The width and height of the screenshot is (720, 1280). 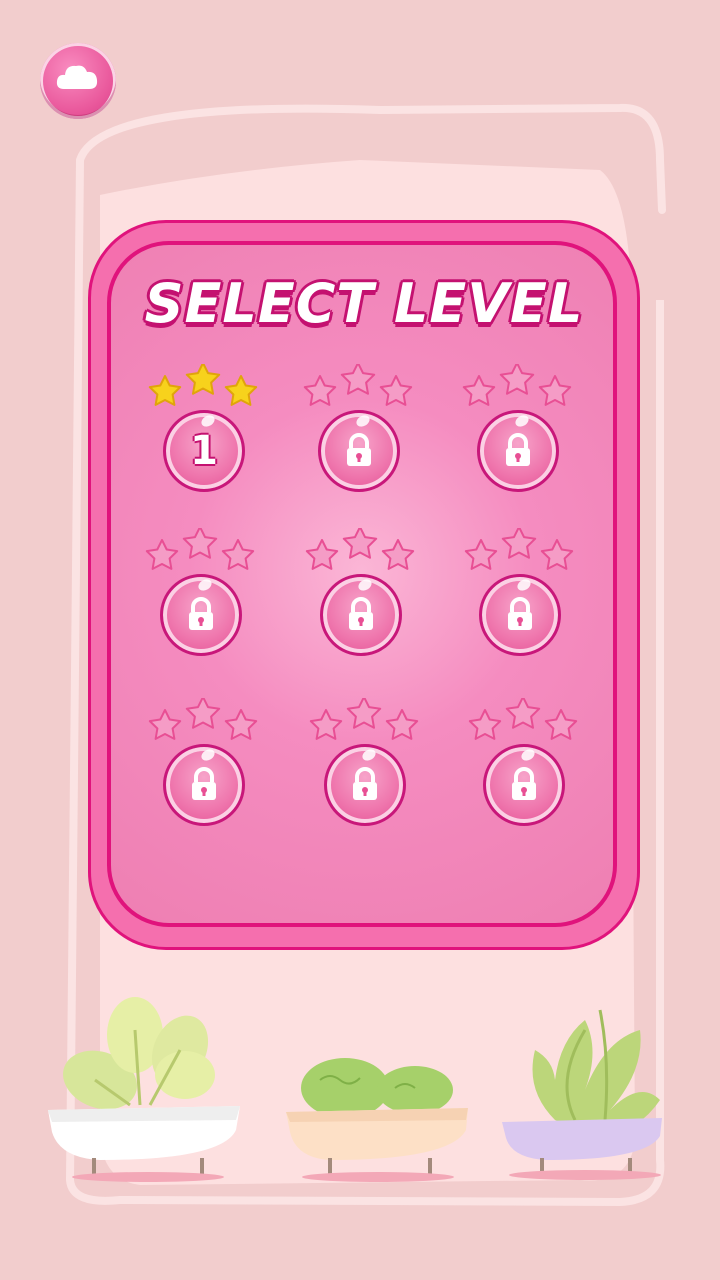 What do you see at coordinates (355, 1089) in the screenshot?
I see `plant-decor` at bounding box center [355, 1089].